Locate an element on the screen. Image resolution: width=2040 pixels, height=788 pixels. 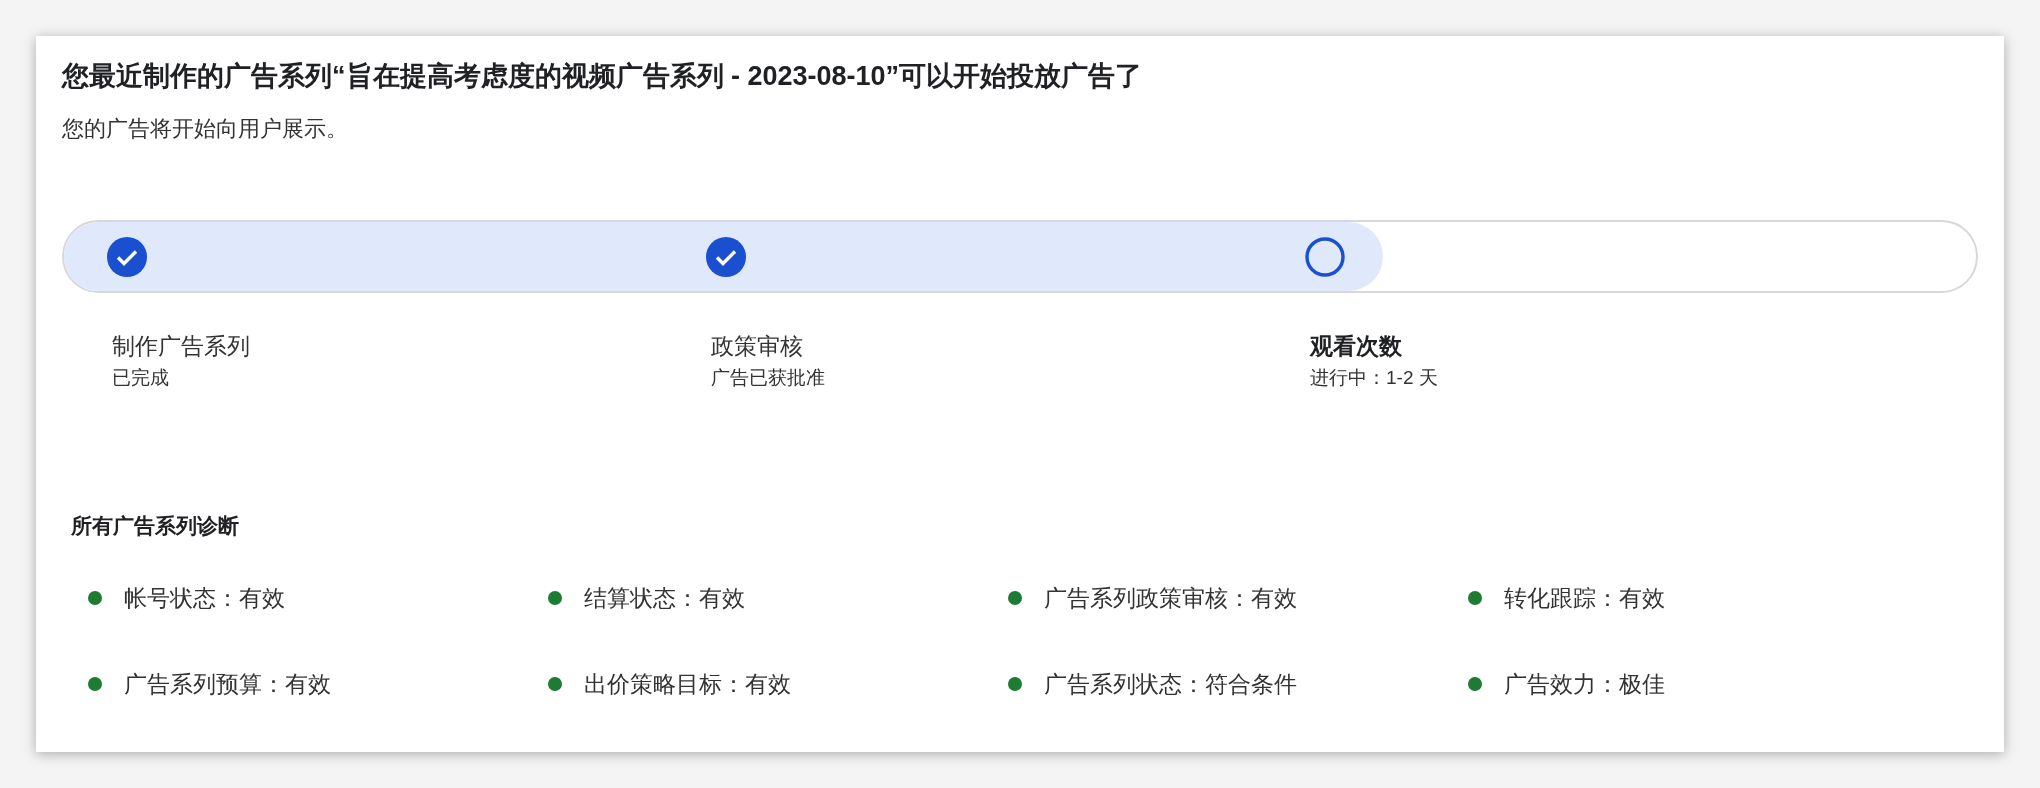
diagnostic-item: 广告效力：极佳 is located at coordinates (1584, 684).